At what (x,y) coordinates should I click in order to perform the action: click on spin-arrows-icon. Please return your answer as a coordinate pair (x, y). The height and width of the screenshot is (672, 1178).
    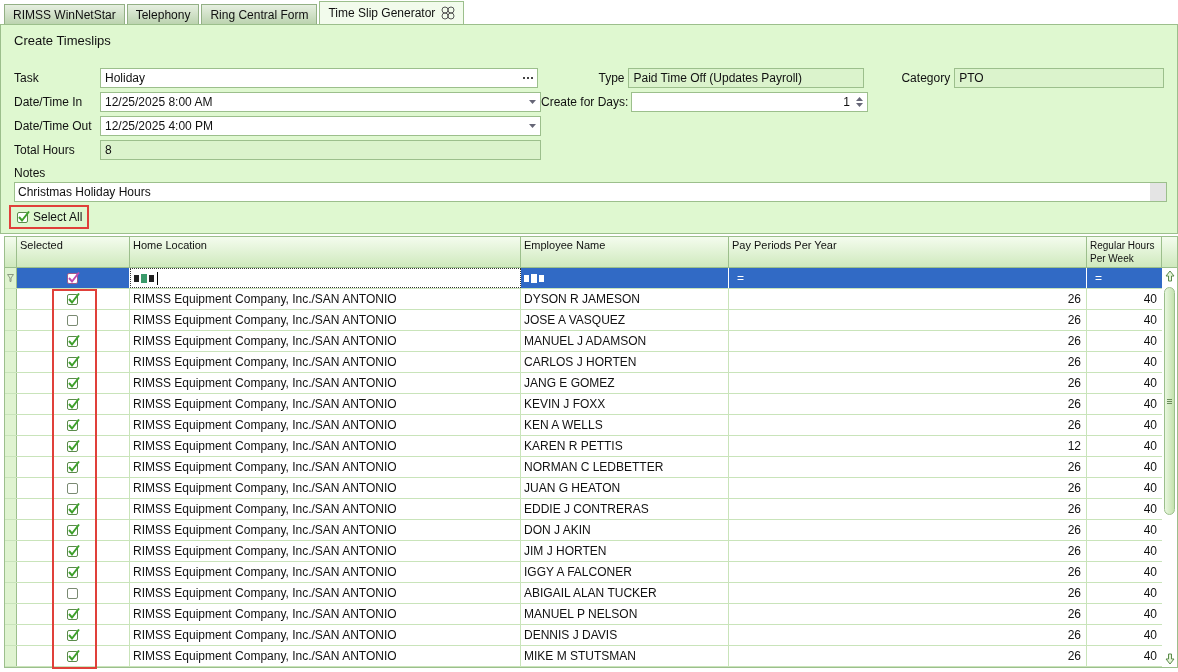
    Looking at the image, I should click on (859, 101).